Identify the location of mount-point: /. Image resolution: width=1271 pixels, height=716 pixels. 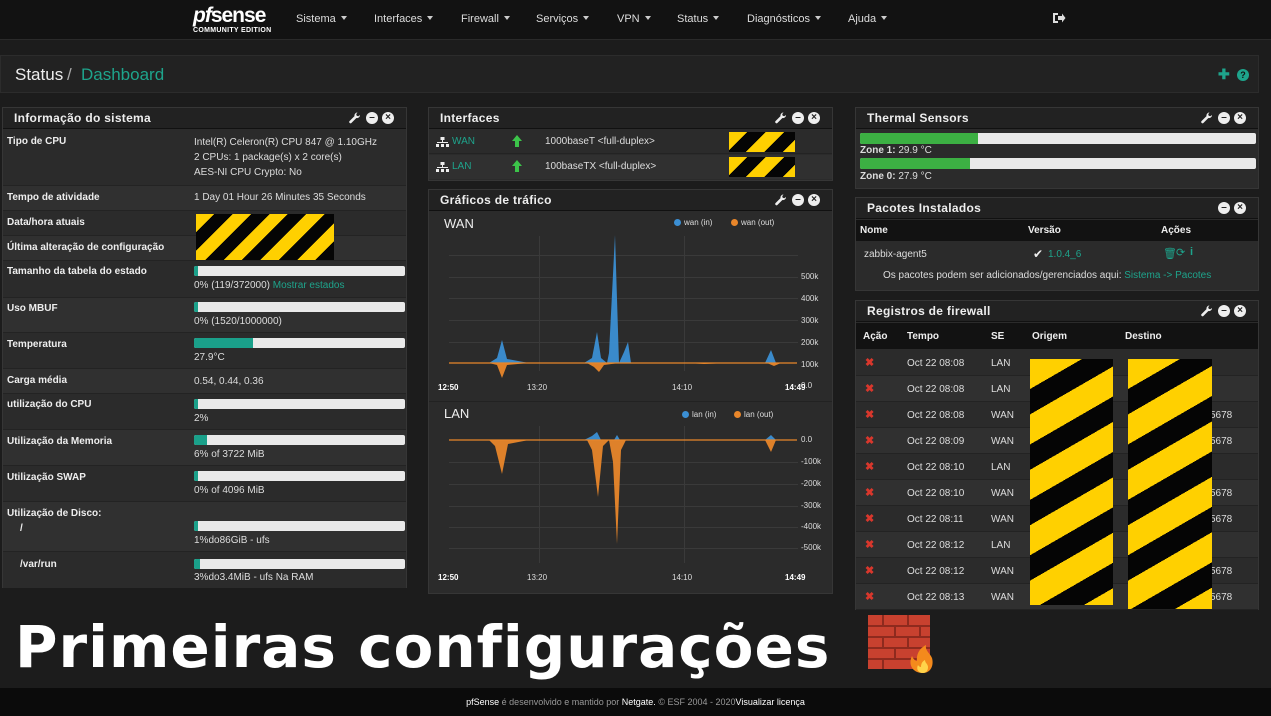
(21, 528).